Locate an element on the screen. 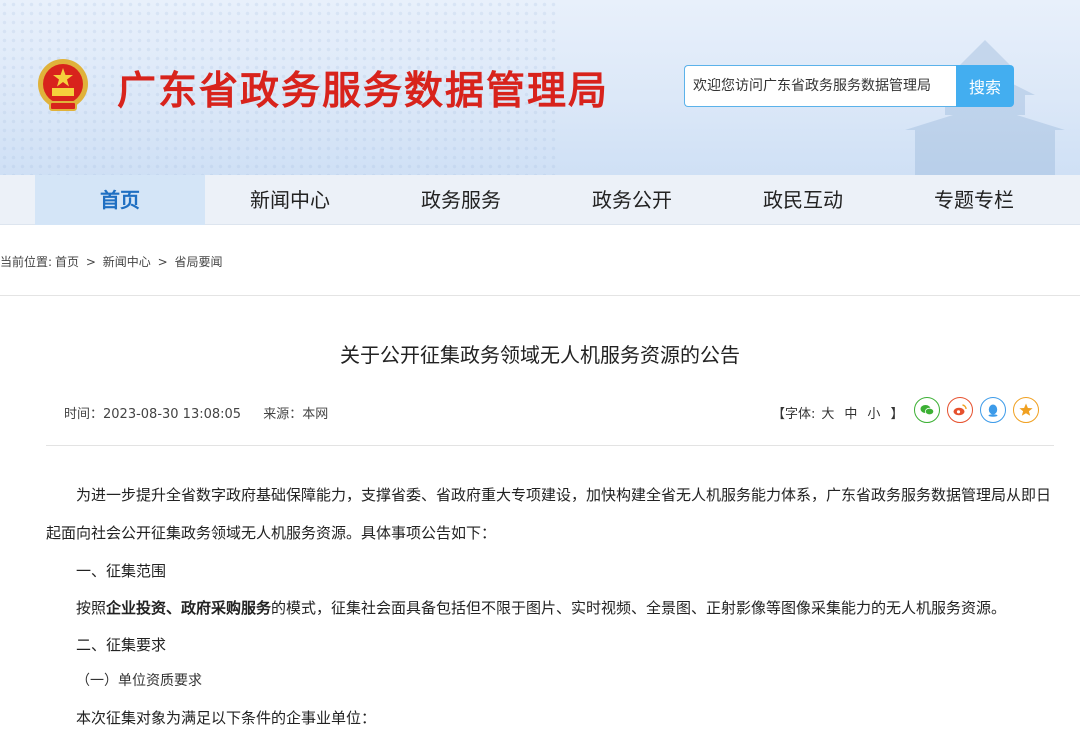 This screenshot has width=1080, height=737. section-heading: 一、征集范围 is located at coordinates (121, 571).